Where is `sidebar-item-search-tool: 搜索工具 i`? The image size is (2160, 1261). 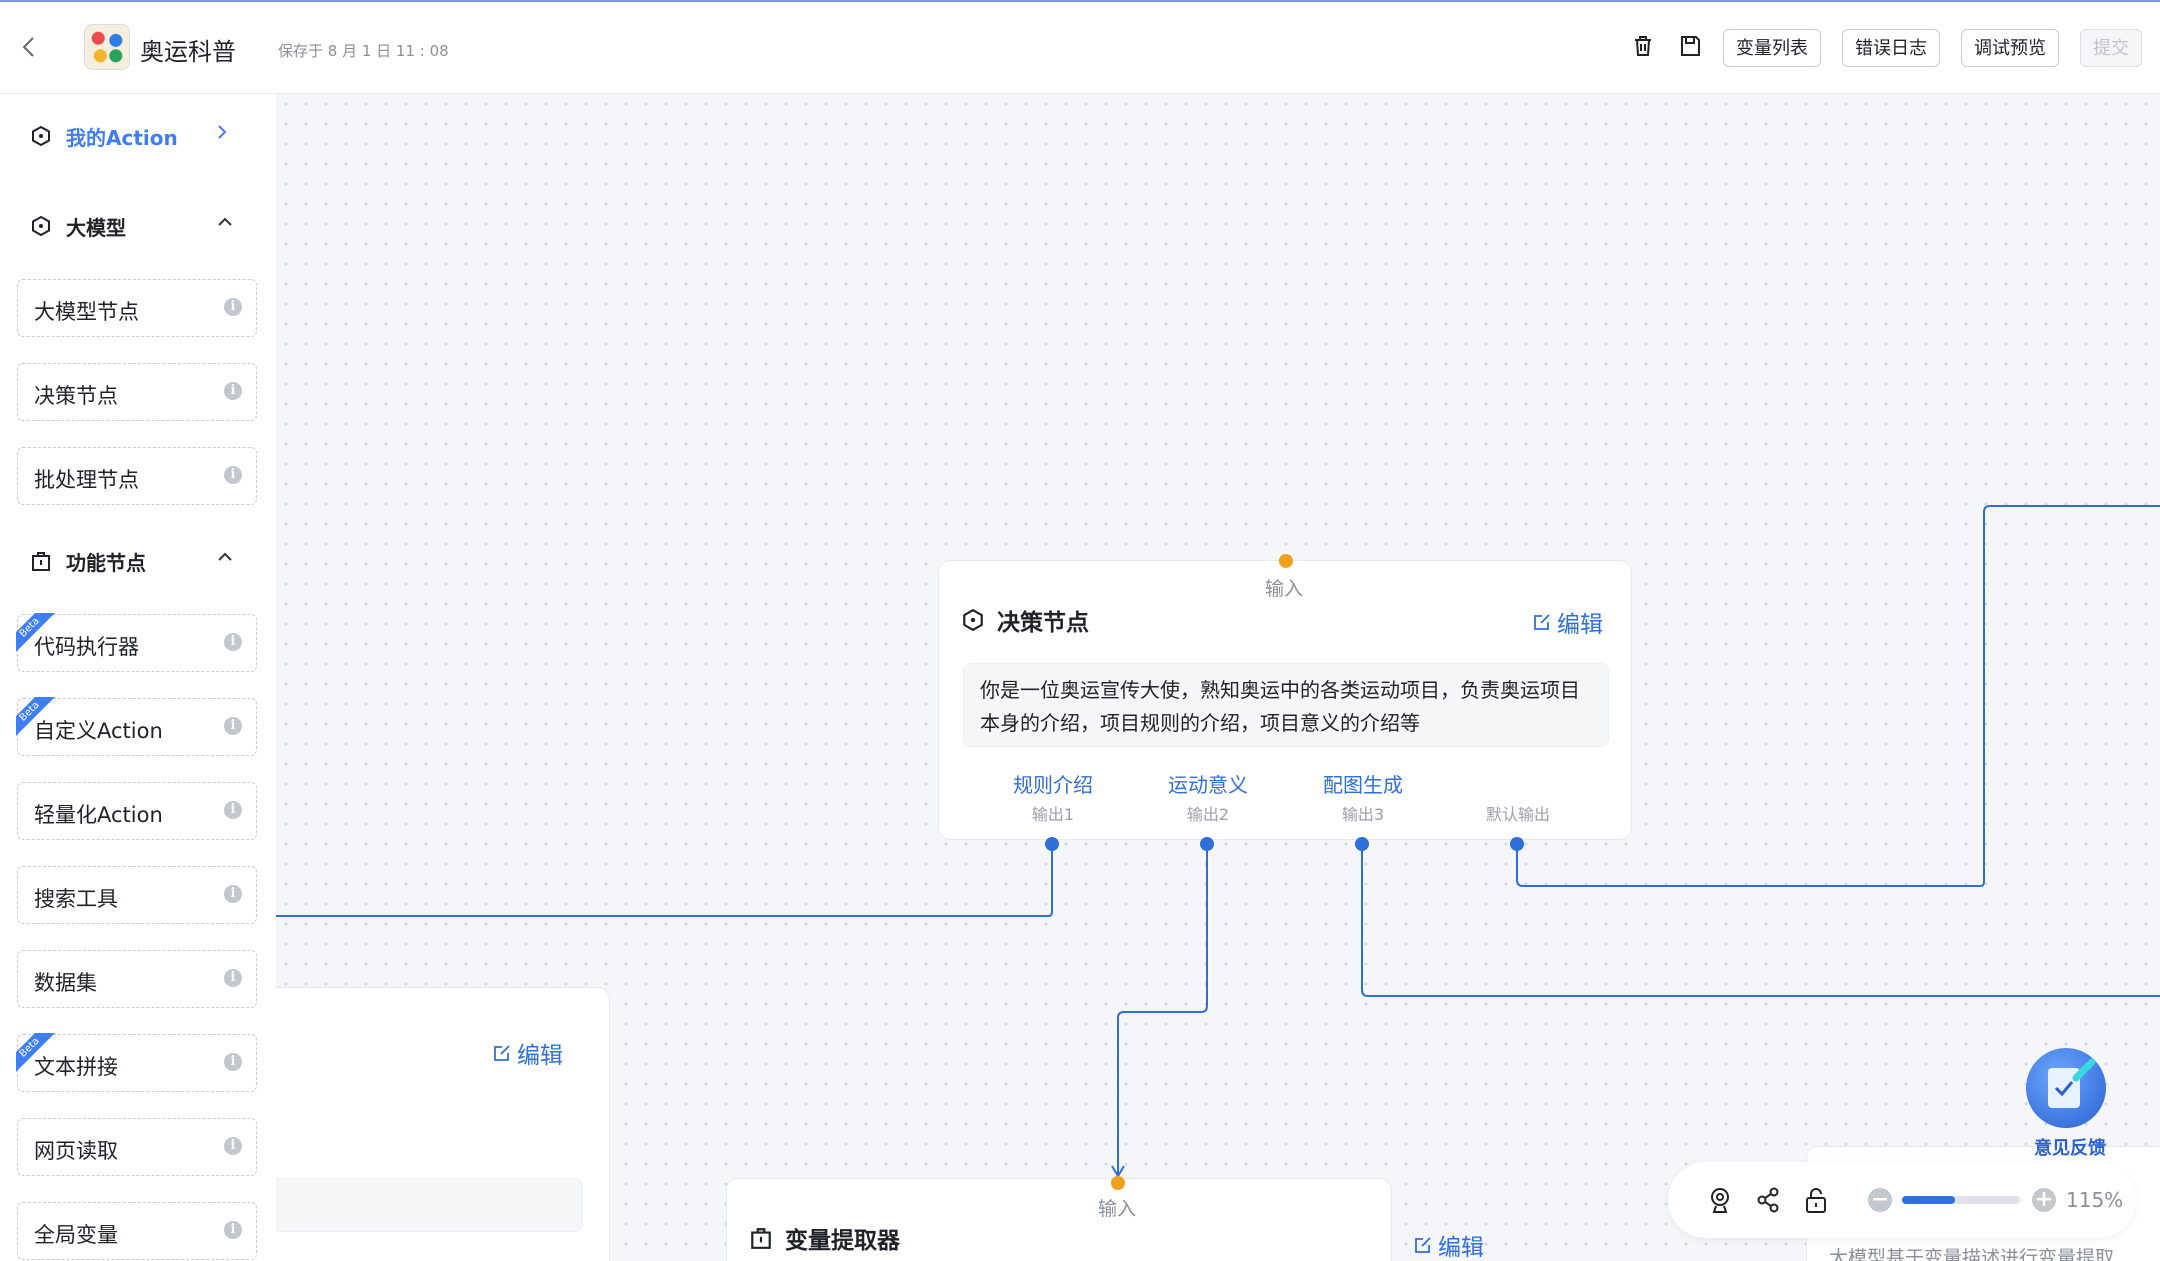
sidebar-item-search-tool: 搜索工具 i is located at coordinates (137, 895).